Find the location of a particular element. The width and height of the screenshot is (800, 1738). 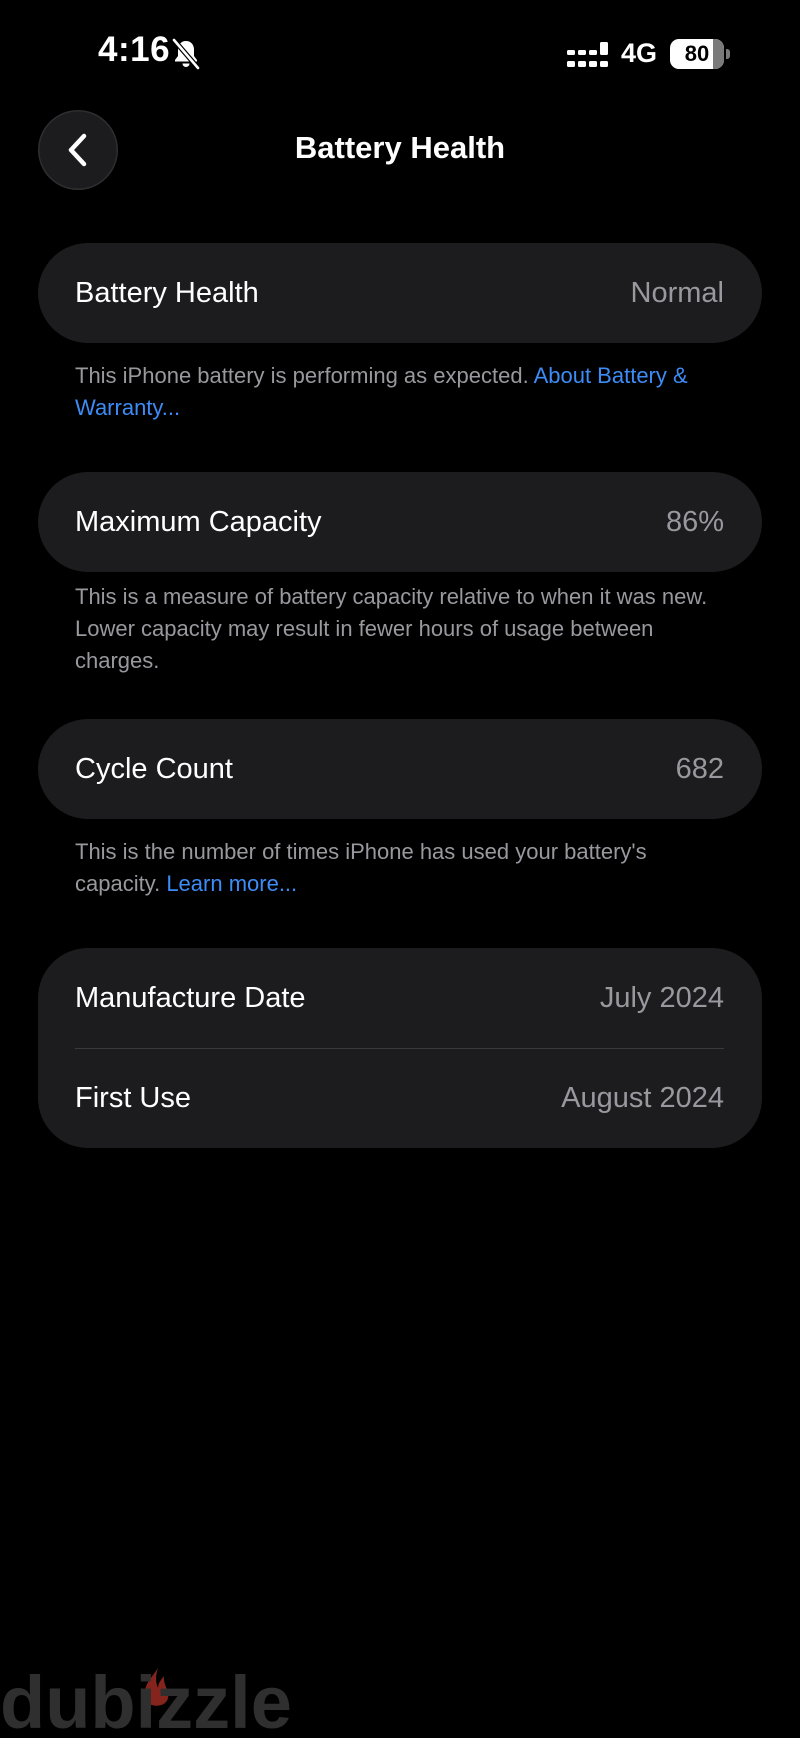

cycle-count-label: Cycle Count is located at coordinates (154, 768).